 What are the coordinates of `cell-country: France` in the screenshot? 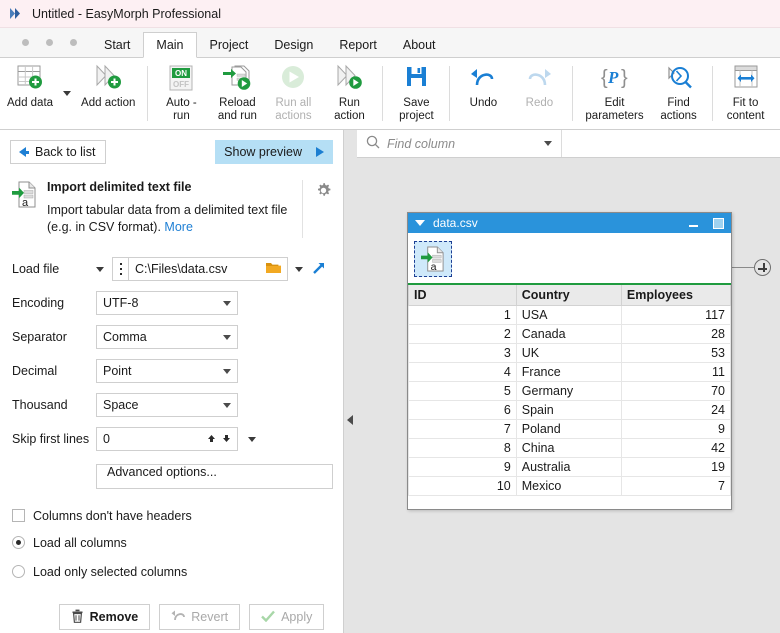 It's located at (568, 372).